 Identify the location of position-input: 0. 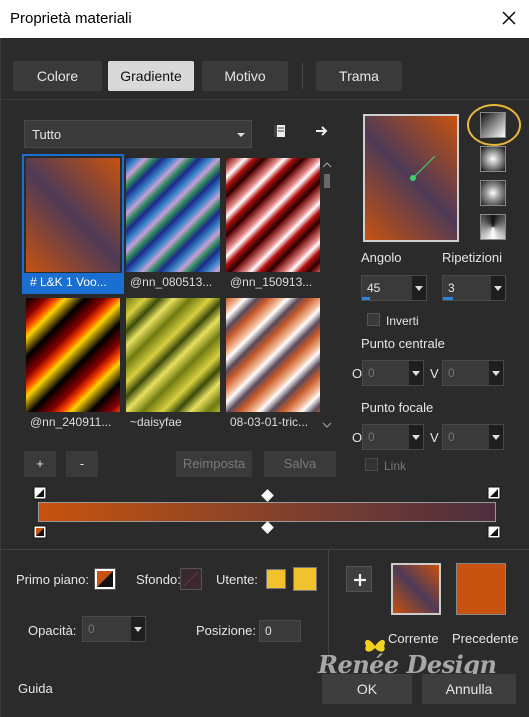
(280, 631).